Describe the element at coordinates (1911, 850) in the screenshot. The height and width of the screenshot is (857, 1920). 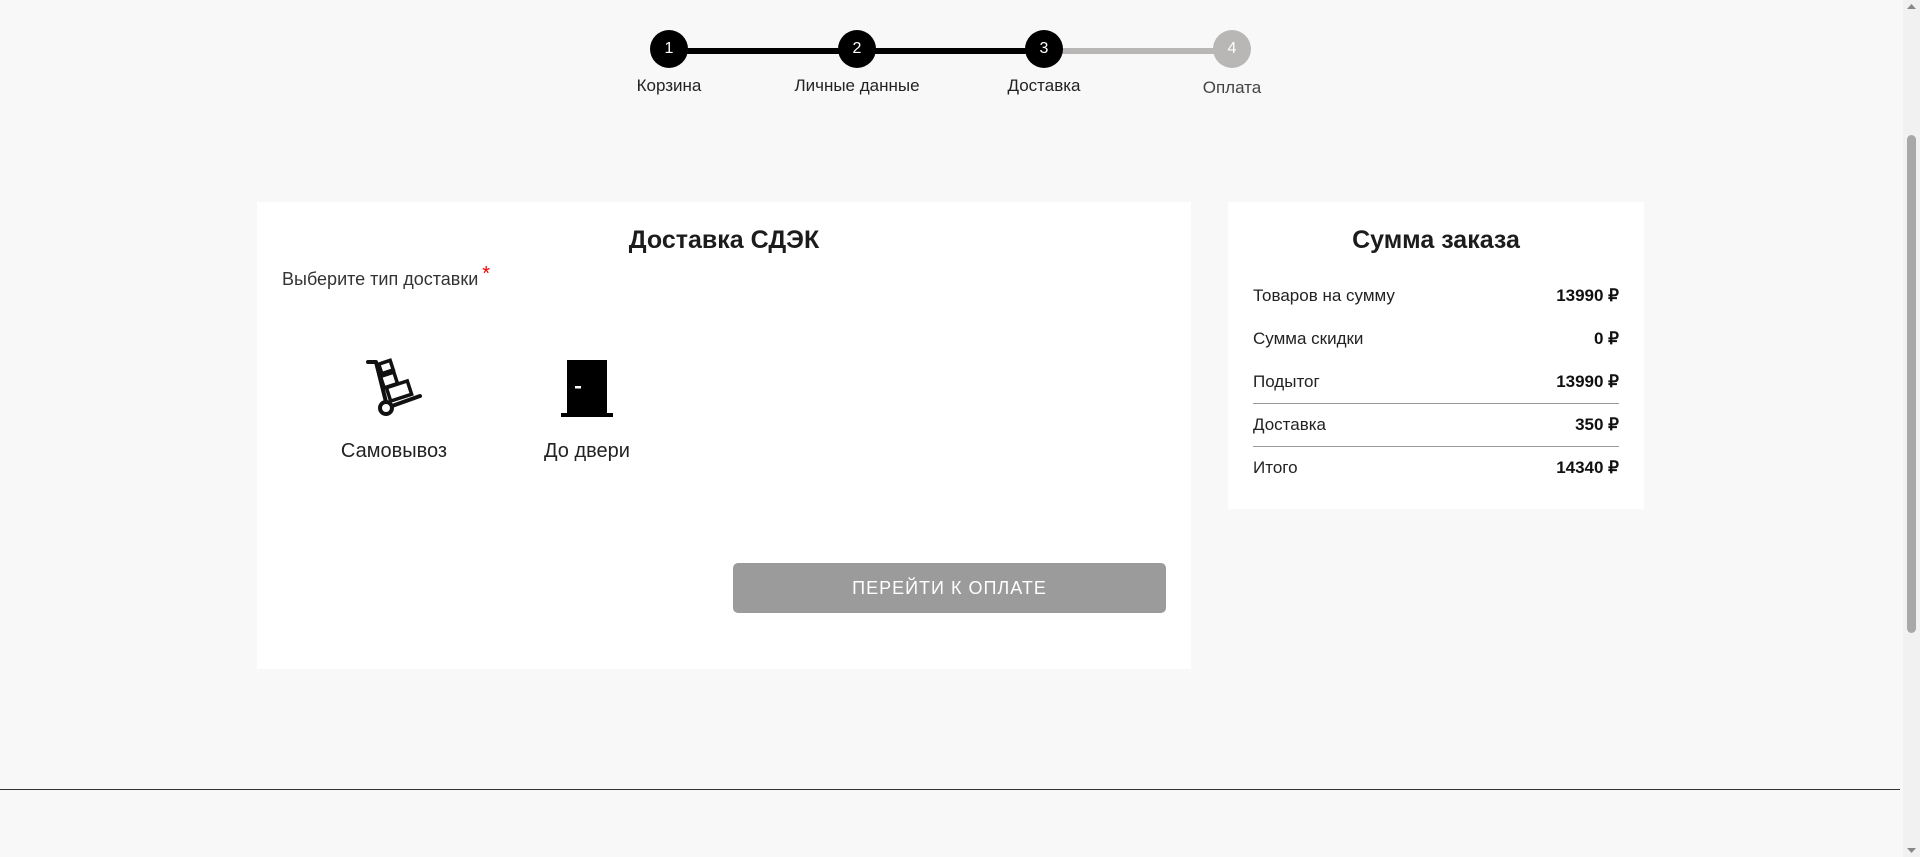
I see `scroll-down-icon` at that location.